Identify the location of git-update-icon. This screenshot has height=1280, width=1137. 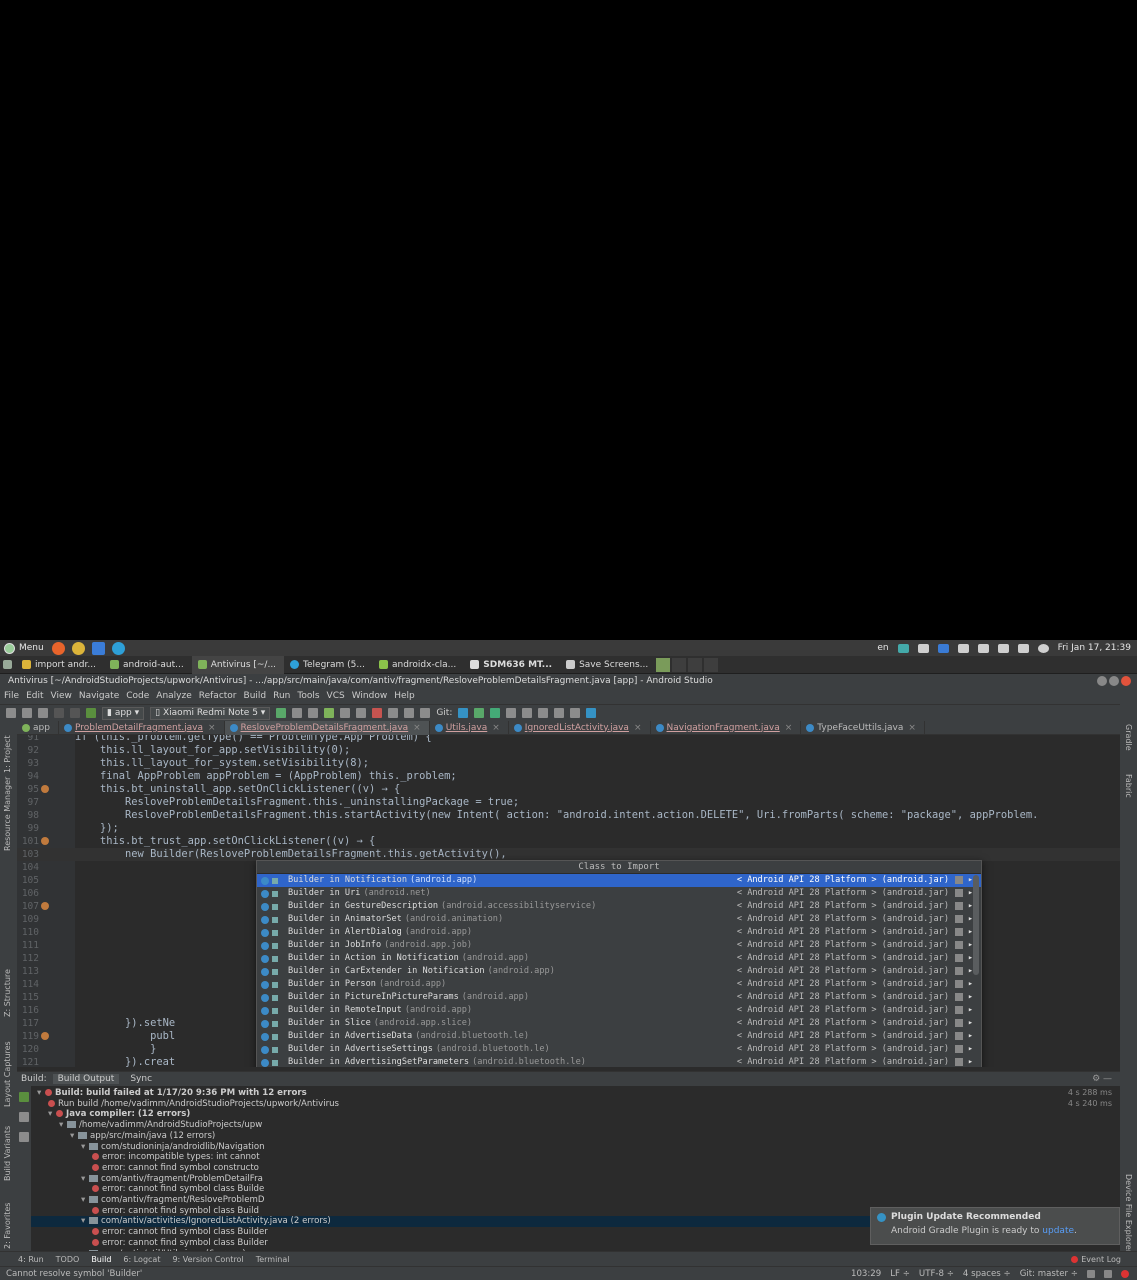
(463, 713).